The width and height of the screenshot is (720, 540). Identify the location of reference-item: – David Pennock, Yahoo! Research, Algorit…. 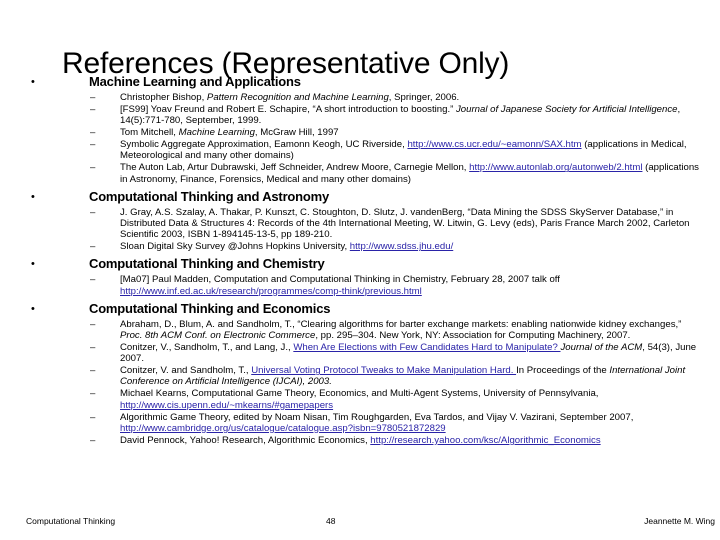
(371, 440).